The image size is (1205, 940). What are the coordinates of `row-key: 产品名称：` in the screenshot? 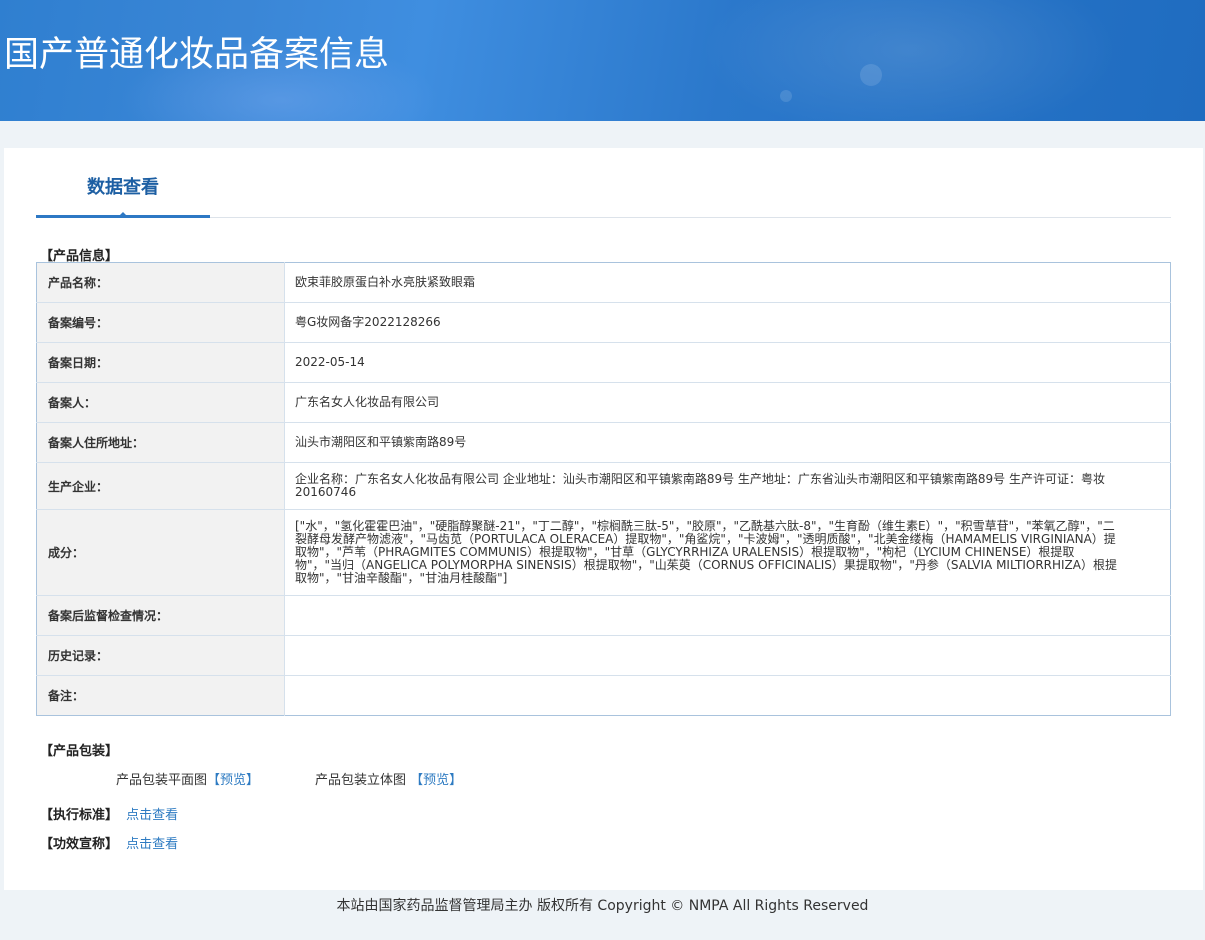 It's located at (160, 282).